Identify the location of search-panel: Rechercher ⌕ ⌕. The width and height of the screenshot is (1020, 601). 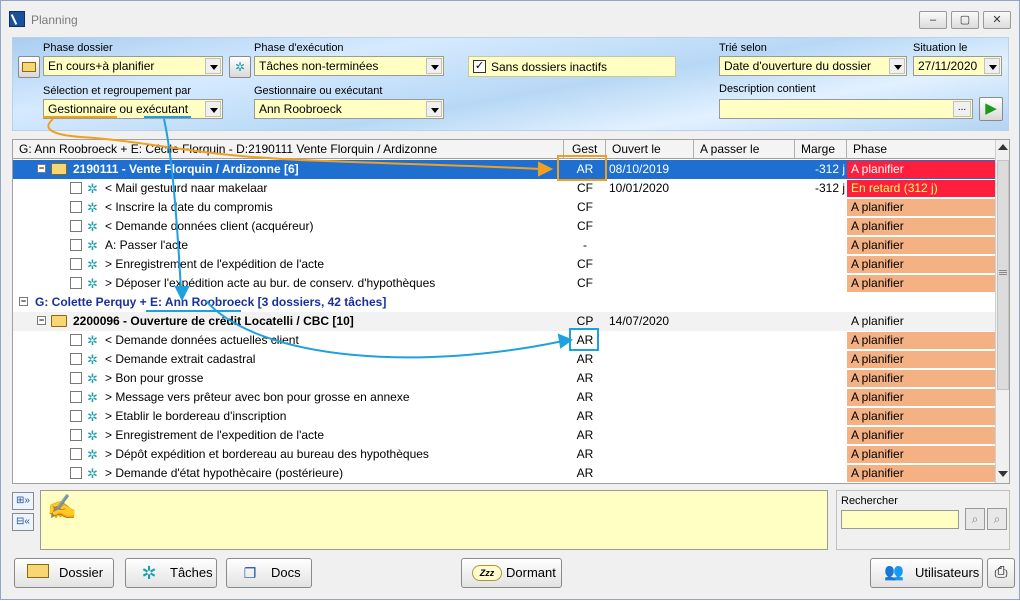
(923, 520).